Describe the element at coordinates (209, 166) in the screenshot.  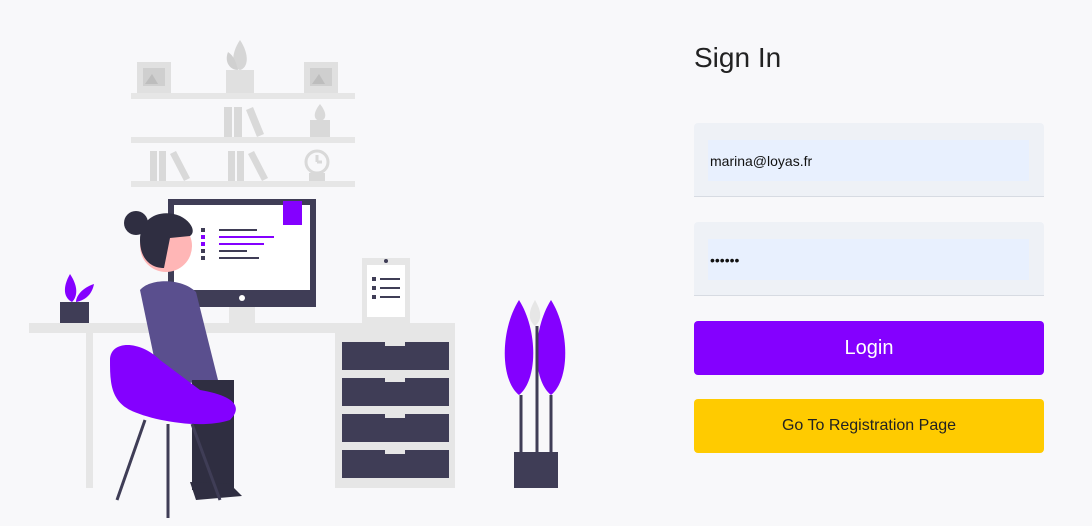
I see `books-bottom` at that location.